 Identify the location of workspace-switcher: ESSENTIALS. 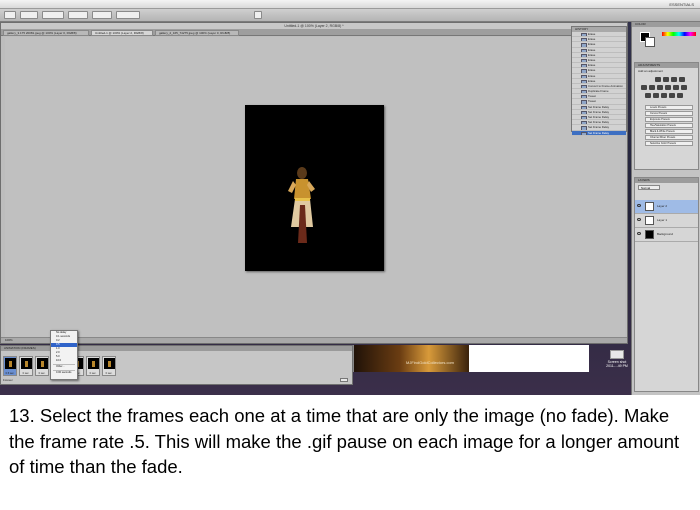
(681, 4).